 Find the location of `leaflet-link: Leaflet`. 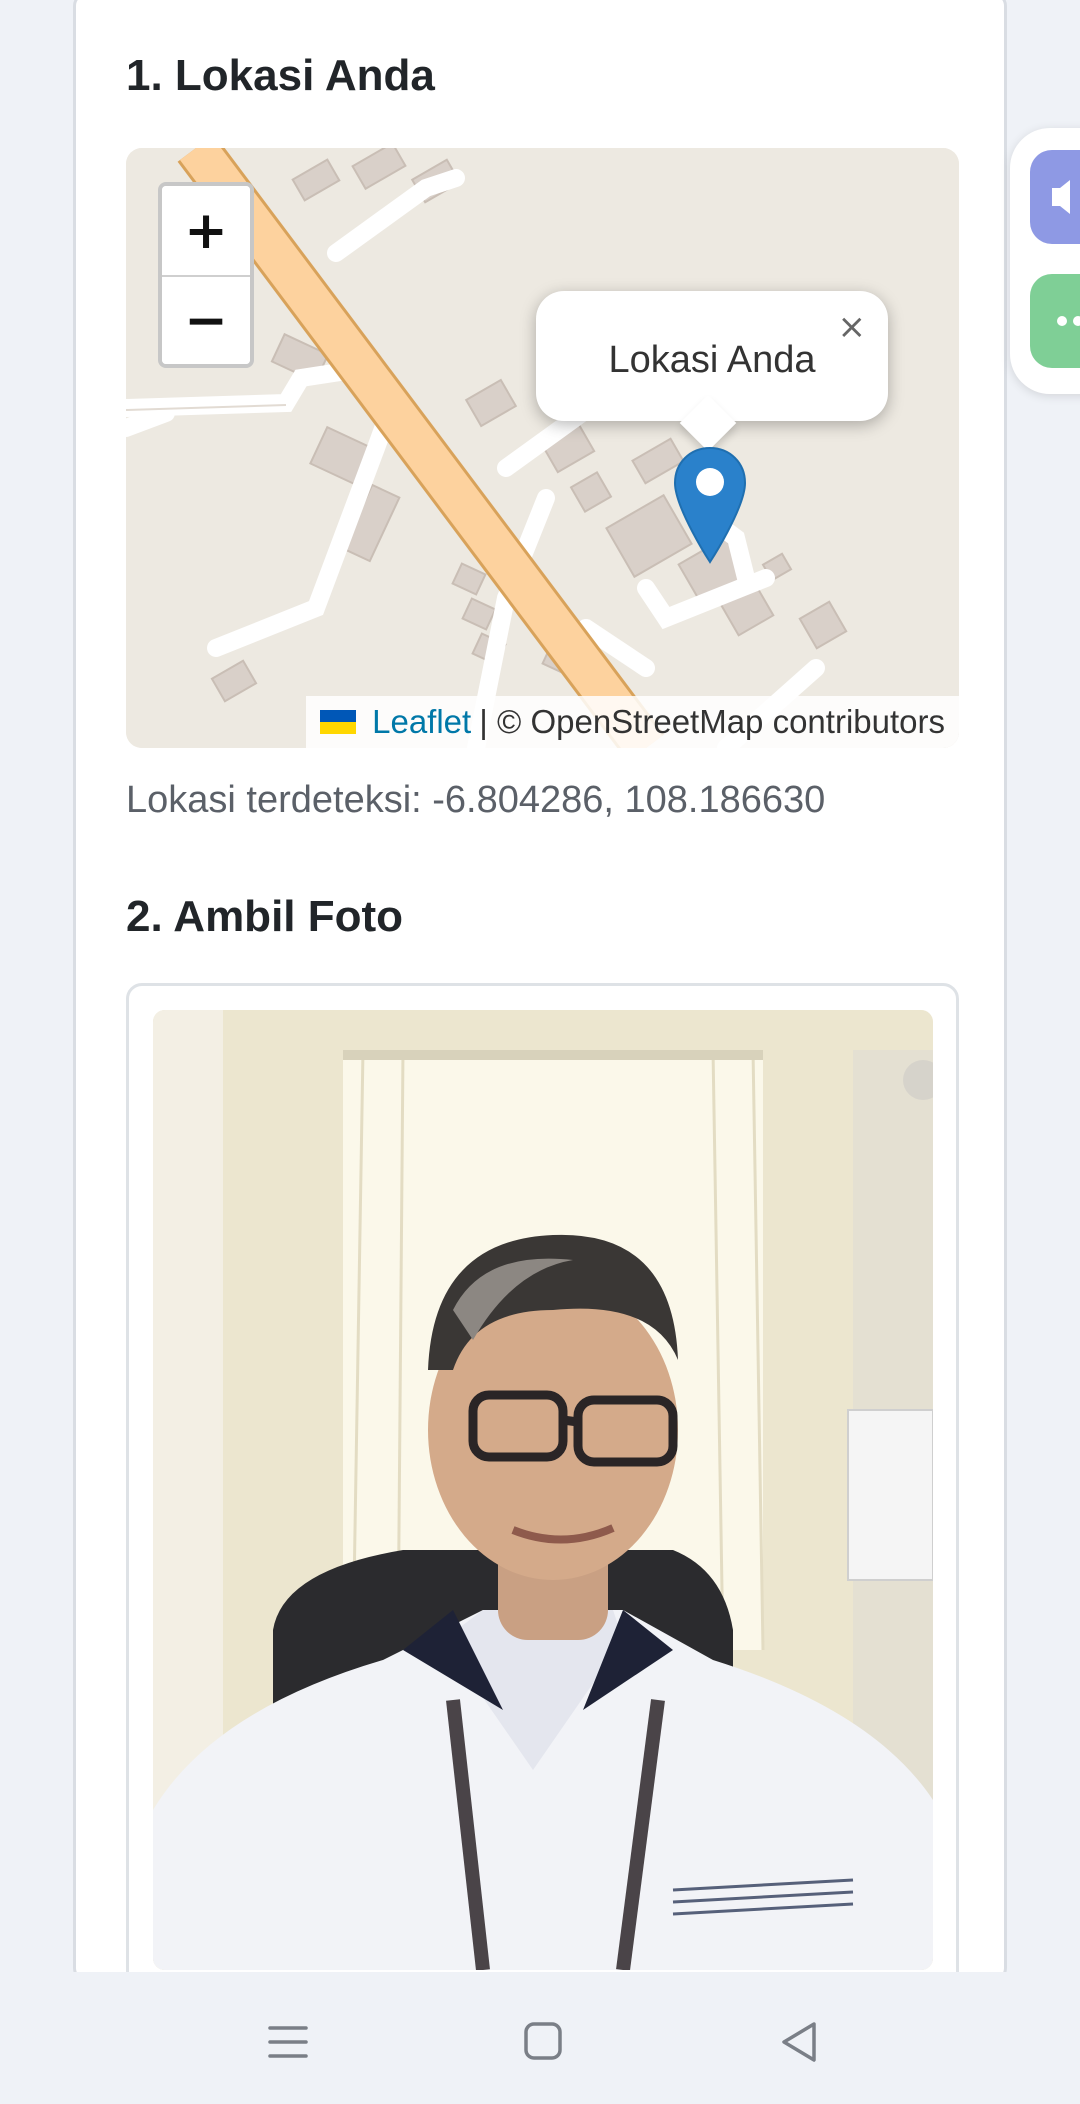

leaflet-link: Leaflet is located at coordinates (421, 722).